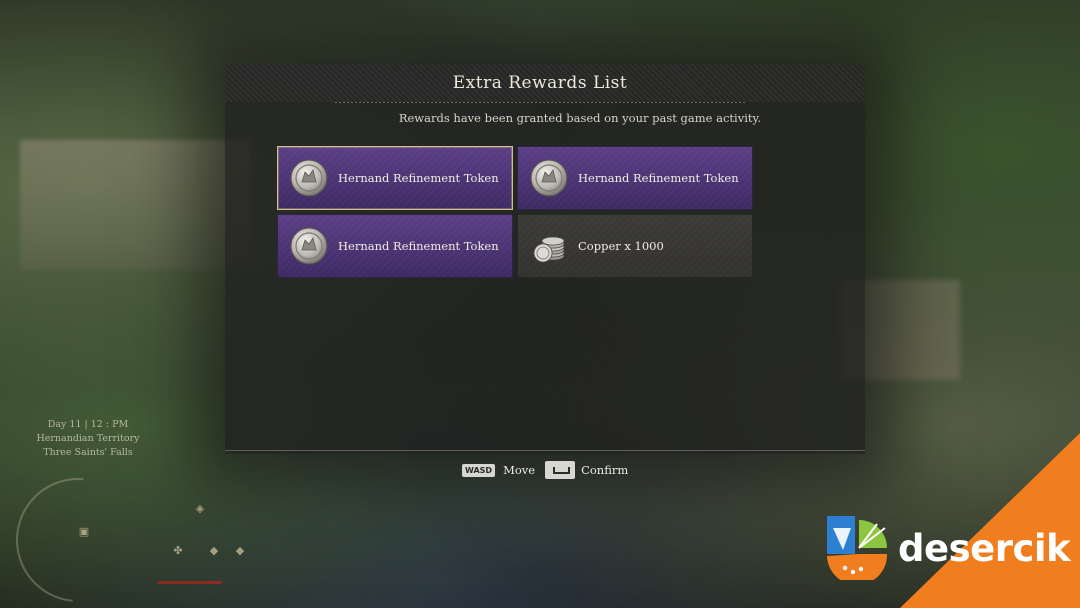  I want to click on reward-card: Copper x 1000, so click(635, 246).